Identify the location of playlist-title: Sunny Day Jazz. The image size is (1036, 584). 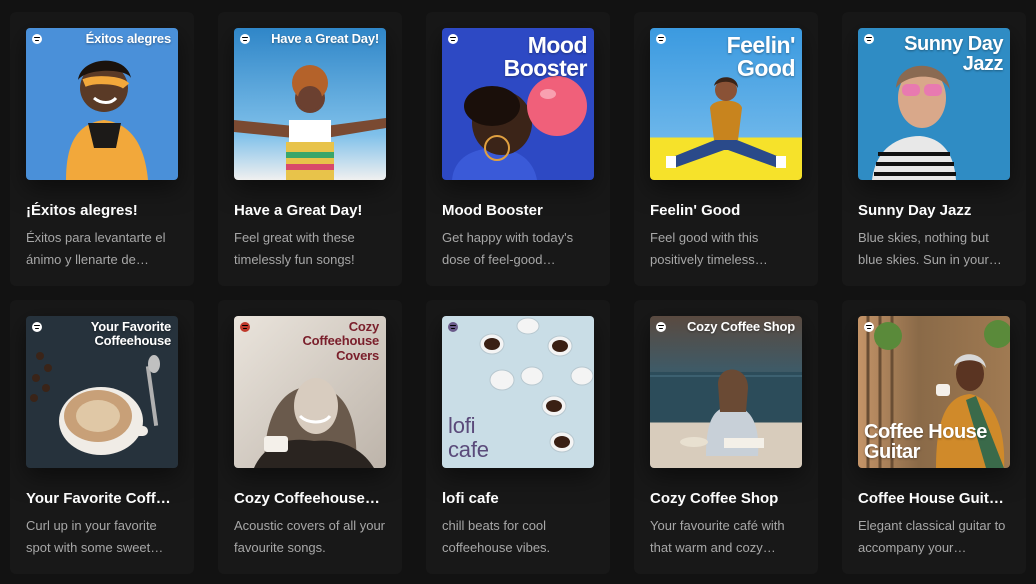
(934, 210).